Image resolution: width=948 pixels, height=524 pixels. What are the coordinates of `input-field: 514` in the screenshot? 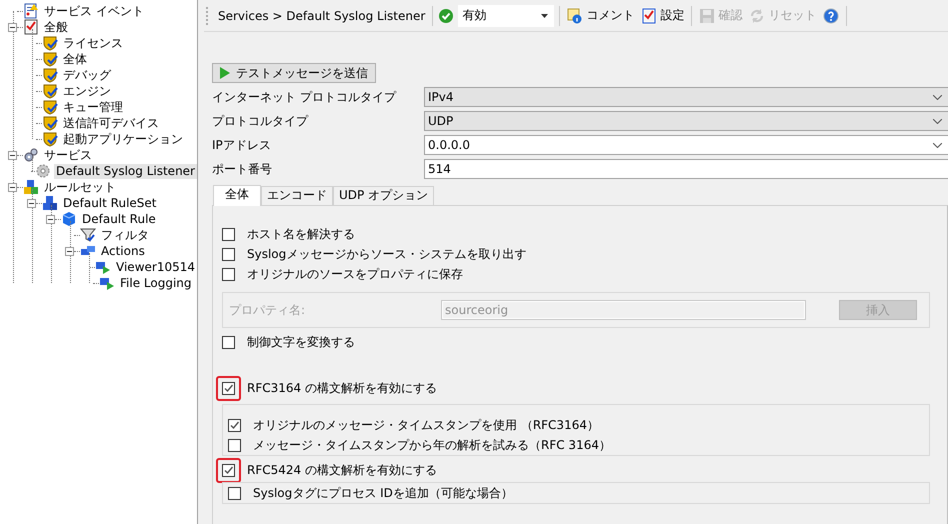 It's located at (686, 169).